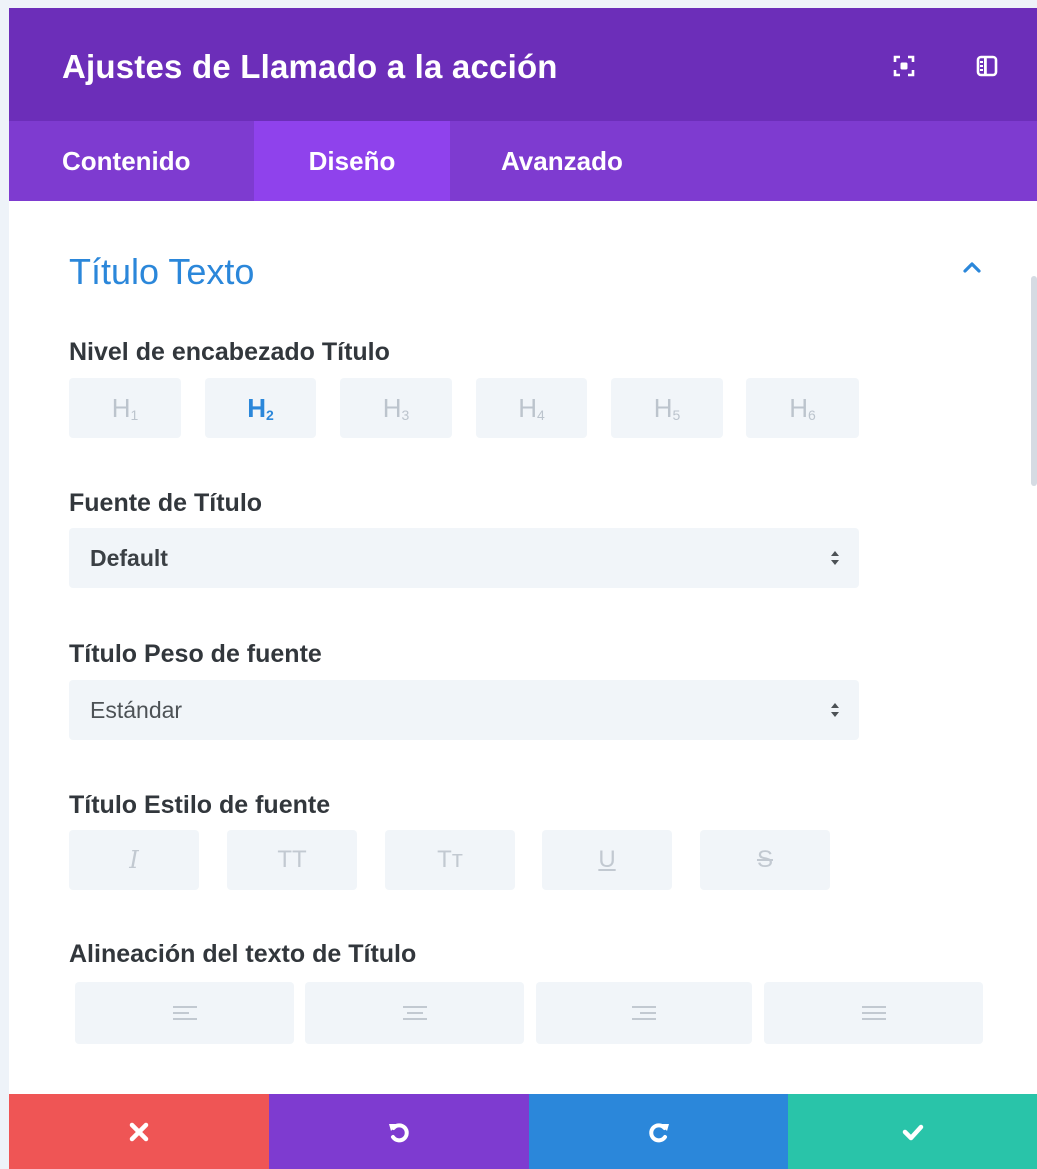 The height and width of the screenshot is (1169, 1037). I want to click on underline-icon: U, so click(607, 859).